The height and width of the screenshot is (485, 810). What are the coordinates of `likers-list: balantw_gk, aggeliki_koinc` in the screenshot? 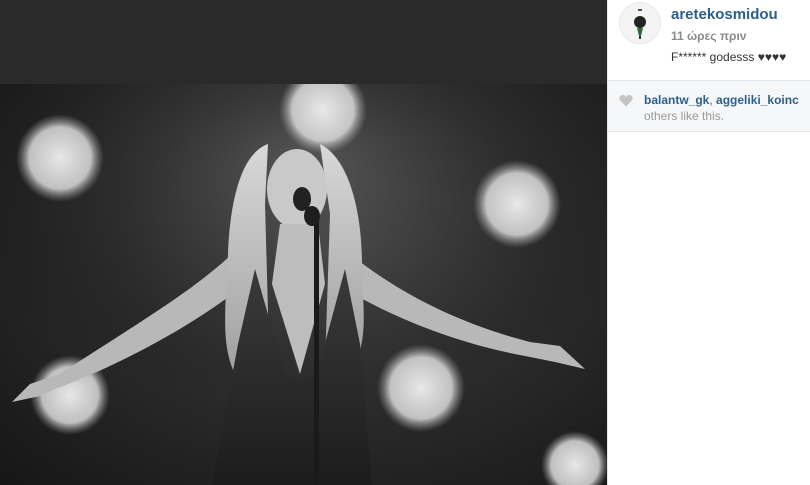 It's located at (727, 100).